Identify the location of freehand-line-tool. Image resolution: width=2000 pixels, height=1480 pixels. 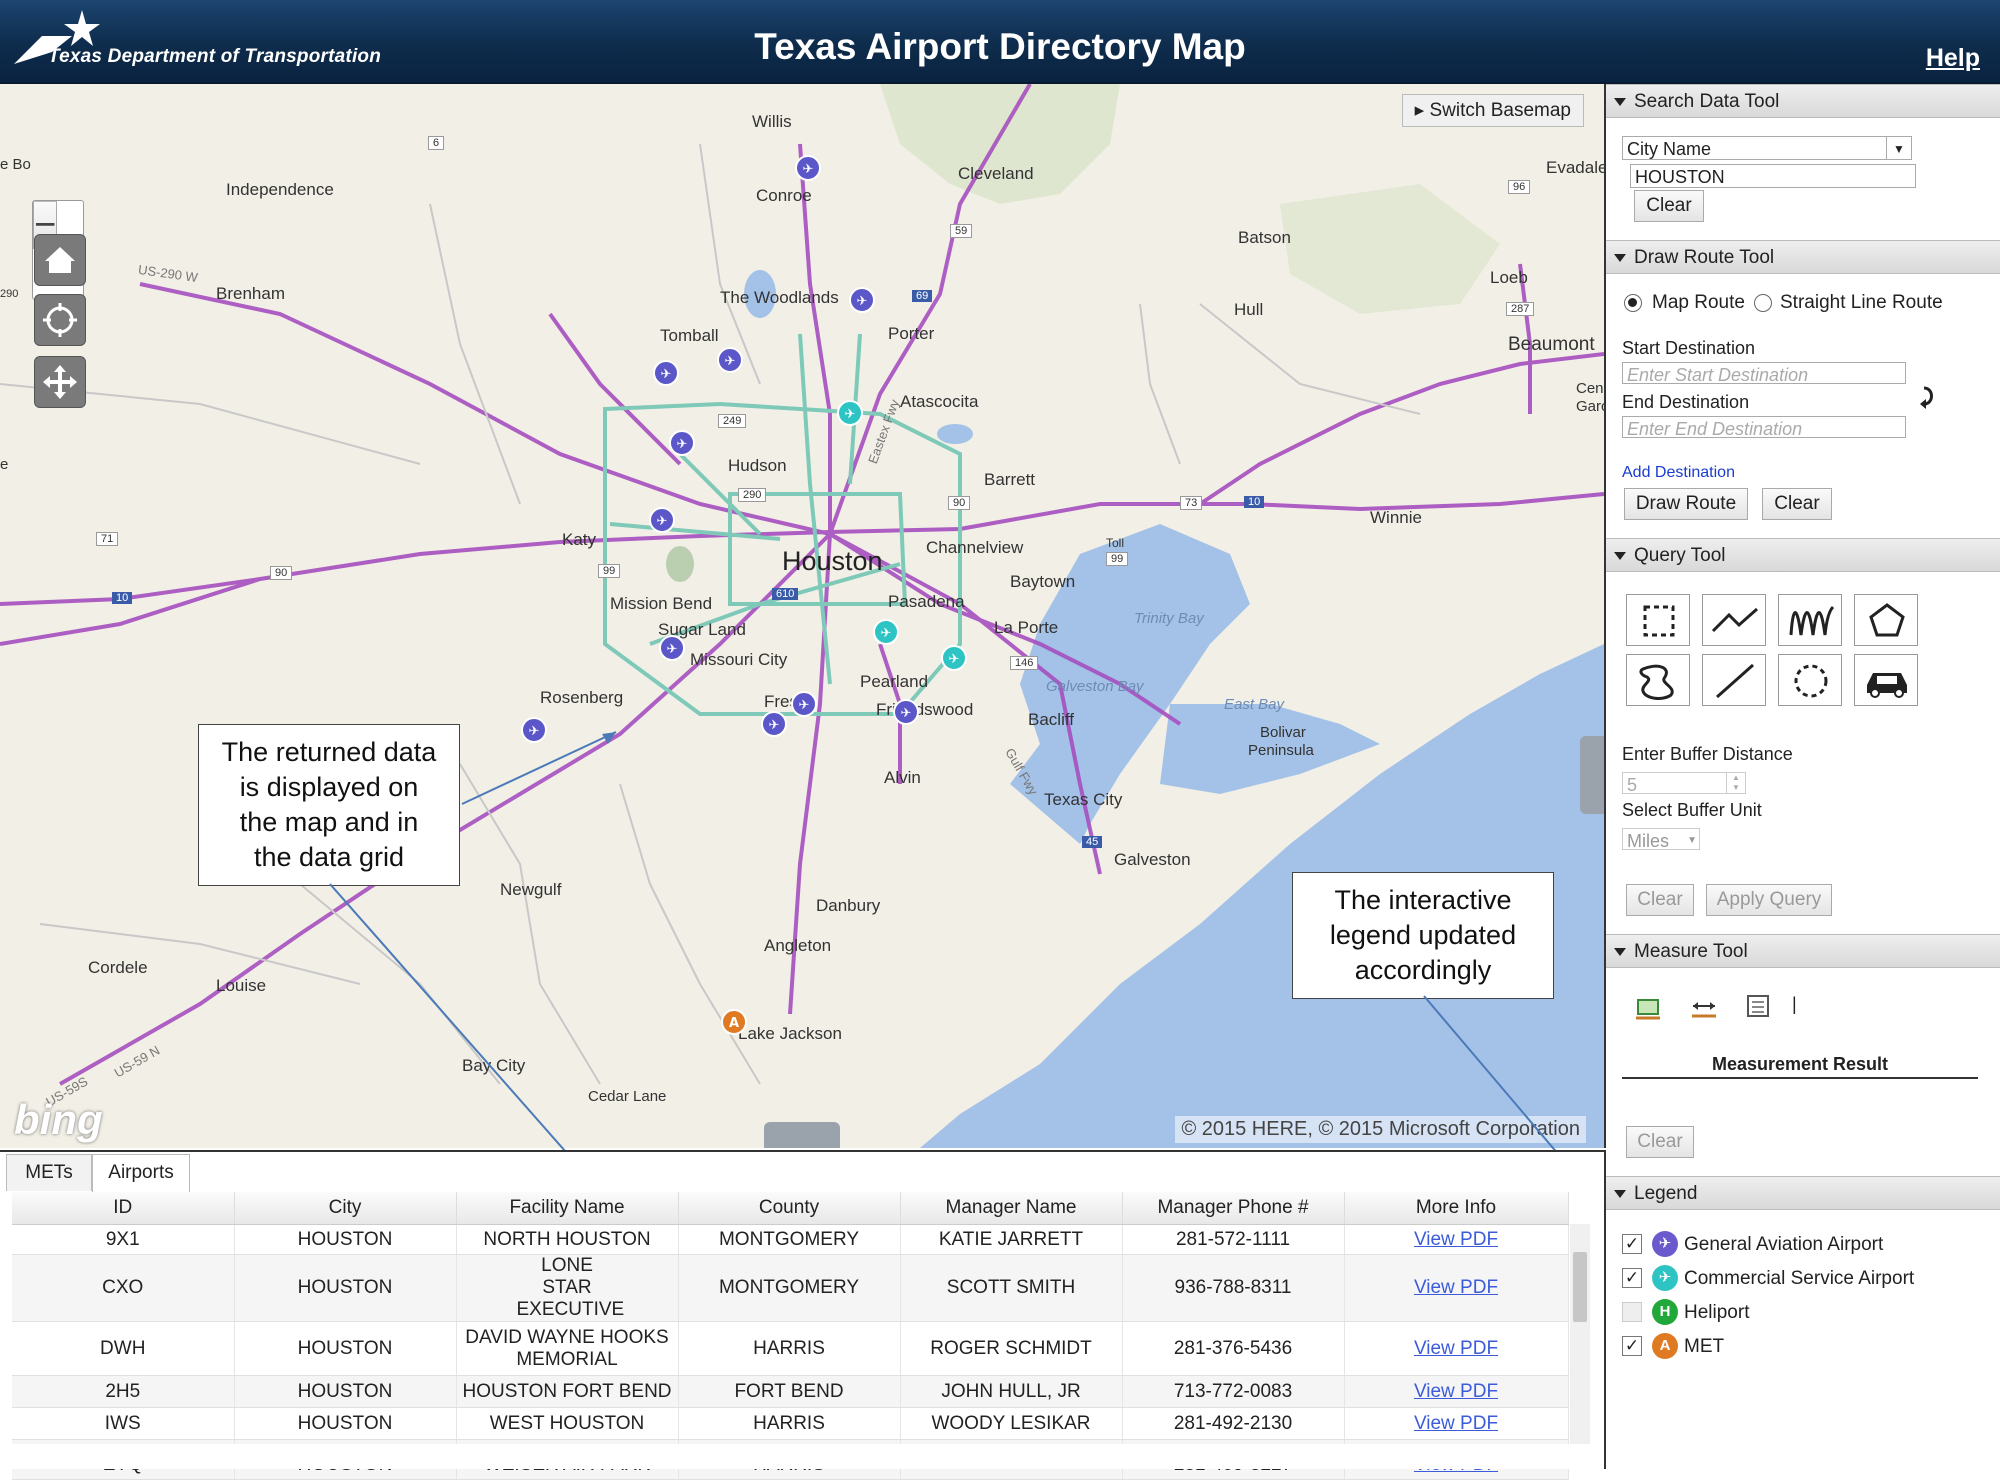
(1810, 620).